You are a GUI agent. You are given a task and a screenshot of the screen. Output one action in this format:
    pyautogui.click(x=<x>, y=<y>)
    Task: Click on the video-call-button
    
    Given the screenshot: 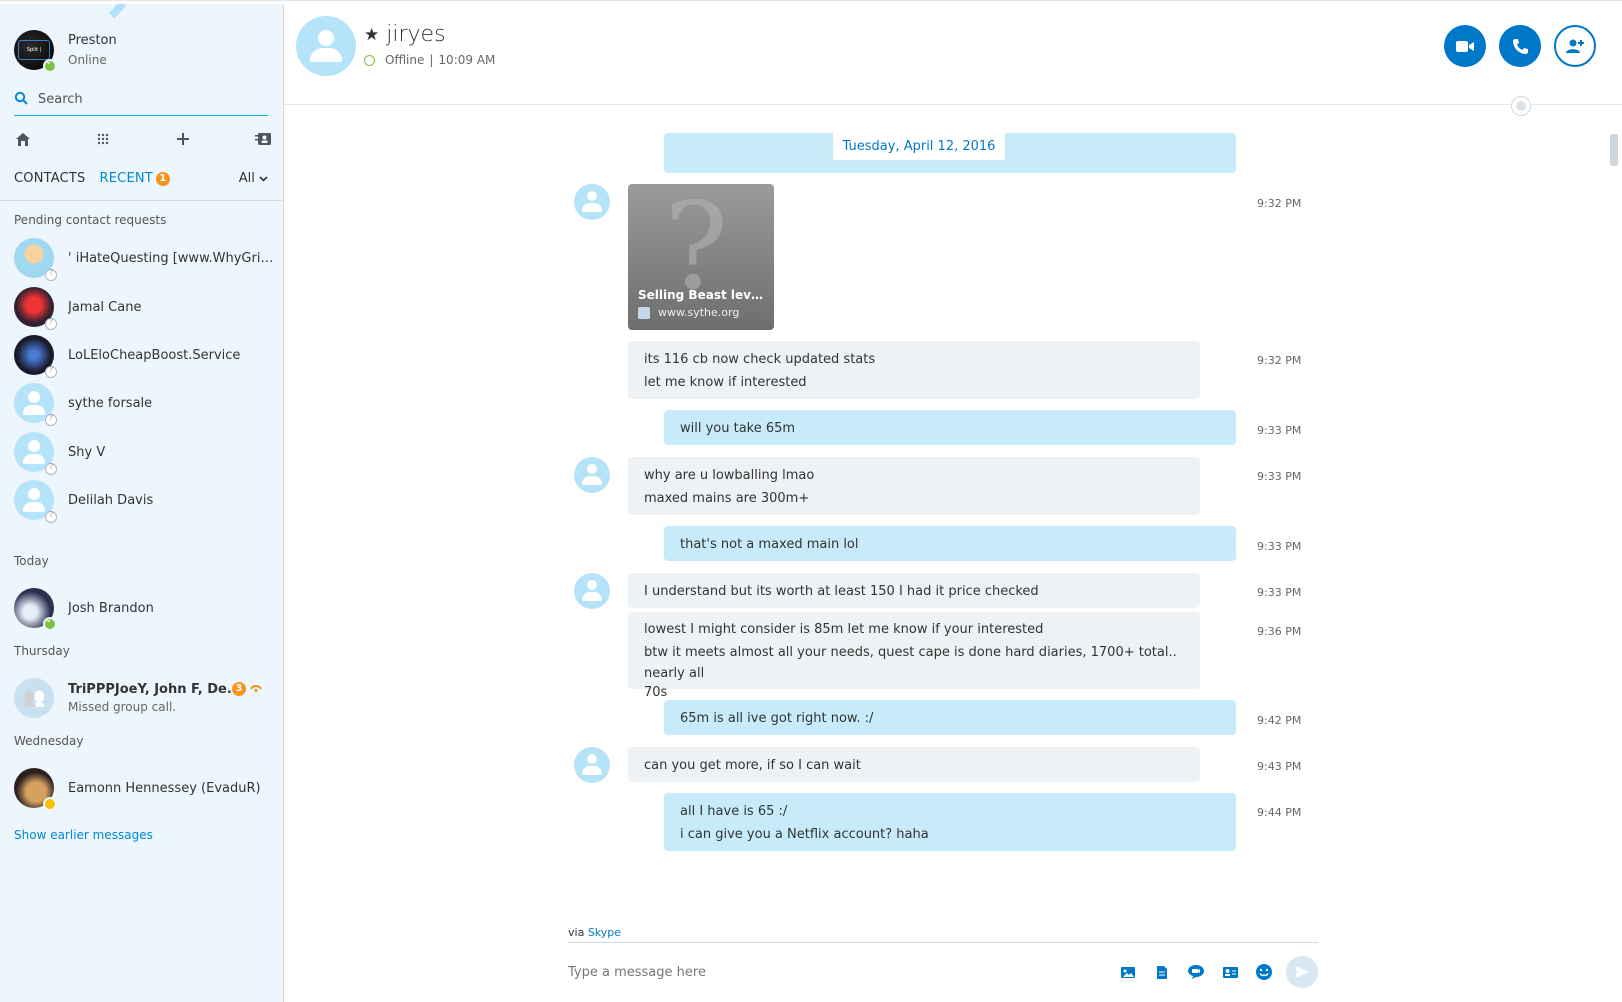 What is the action you would take?
    pyautogui.click(x=1465, y=46)
    